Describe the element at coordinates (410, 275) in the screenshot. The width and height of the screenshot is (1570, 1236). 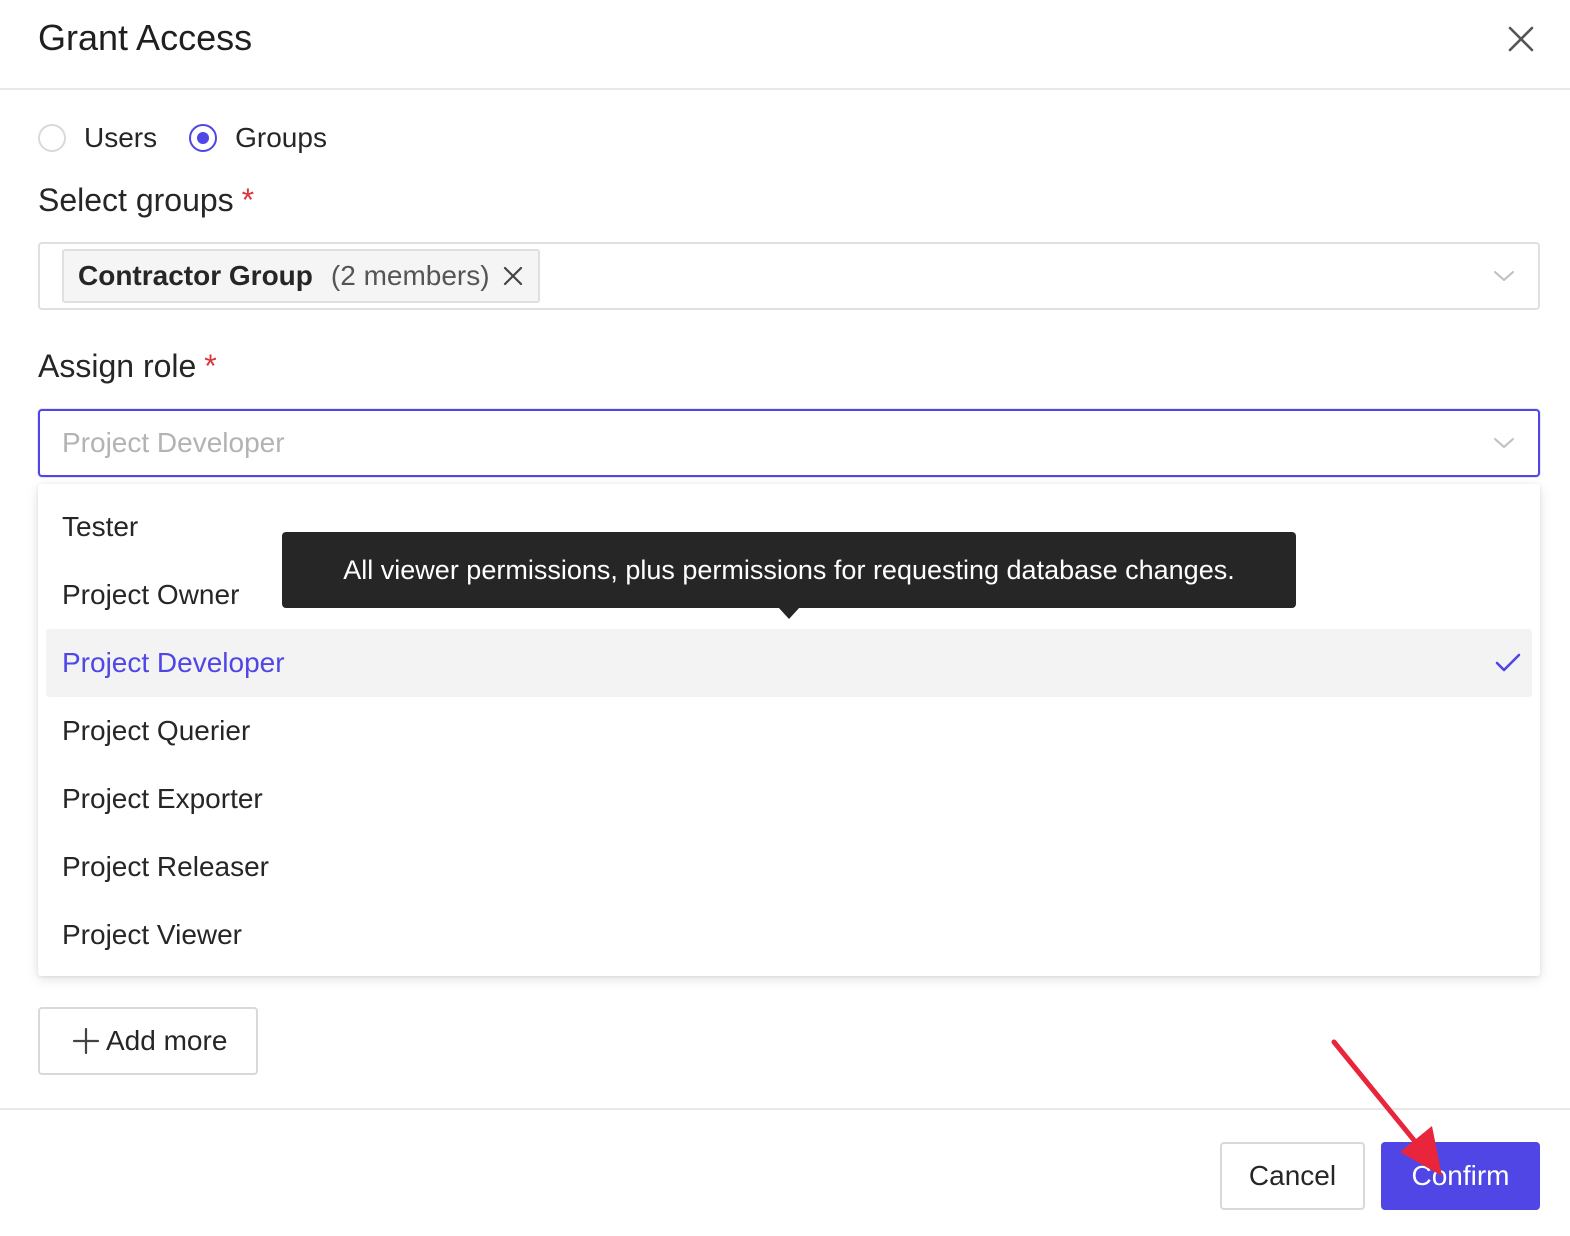
I see `tag-member-count: (2 members)` at that location.